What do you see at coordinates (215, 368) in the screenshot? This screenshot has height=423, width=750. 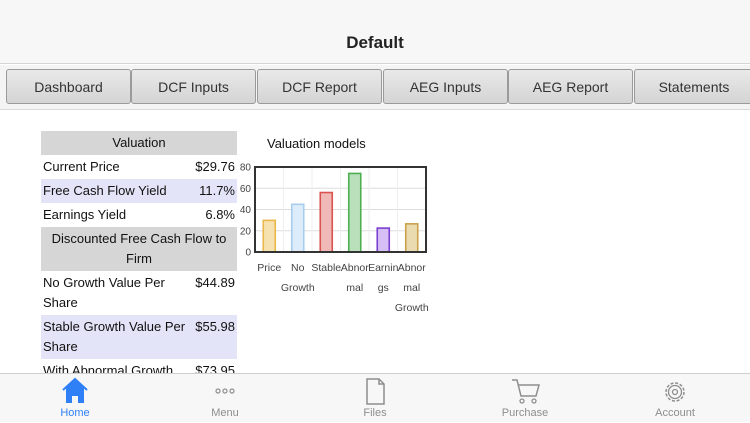 I see `row-value: $73.95` at bounding box center [215, 368].